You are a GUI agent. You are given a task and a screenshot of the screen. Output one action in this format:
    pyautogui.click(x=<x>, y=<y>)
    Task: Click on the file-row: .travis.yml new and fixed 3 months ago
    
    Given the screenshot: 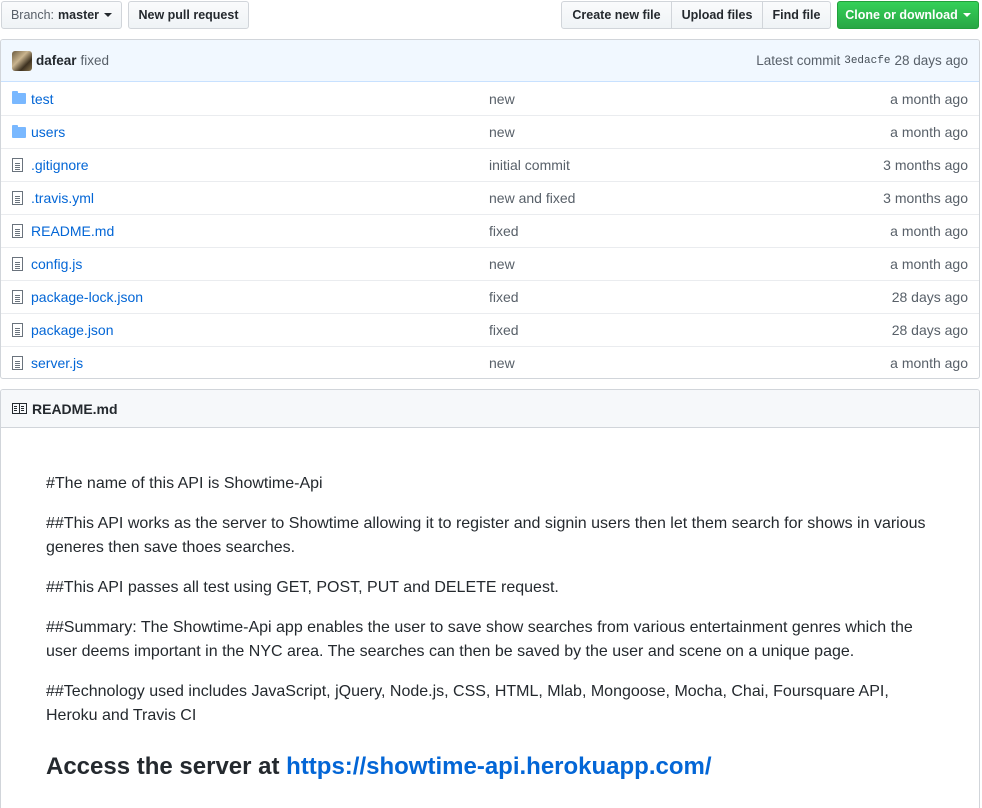 What is the action you would take?
    pyautogui.click(x=490, y=197)
    